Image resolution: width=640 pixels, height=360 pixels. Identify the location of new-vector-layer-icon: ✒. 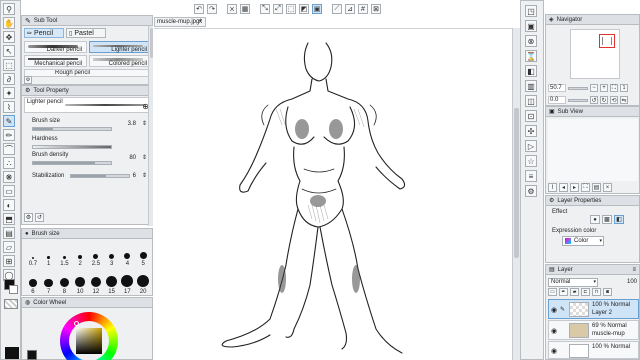
(563, 292).